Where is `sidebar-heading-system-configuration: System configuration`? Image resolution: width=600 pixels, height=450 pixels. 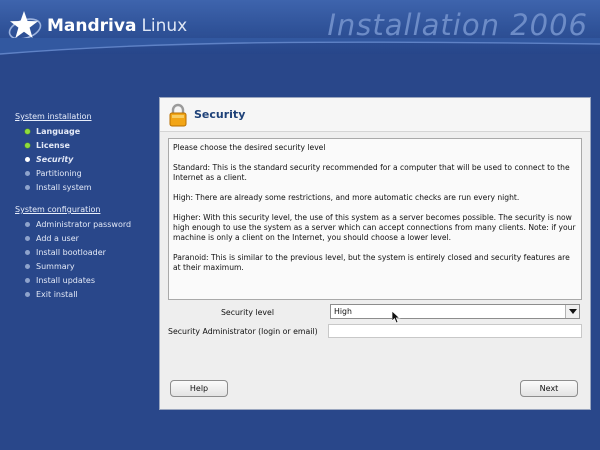 sidebar-heading-system-configuration: System configuration is located at coordinates (58, 209).